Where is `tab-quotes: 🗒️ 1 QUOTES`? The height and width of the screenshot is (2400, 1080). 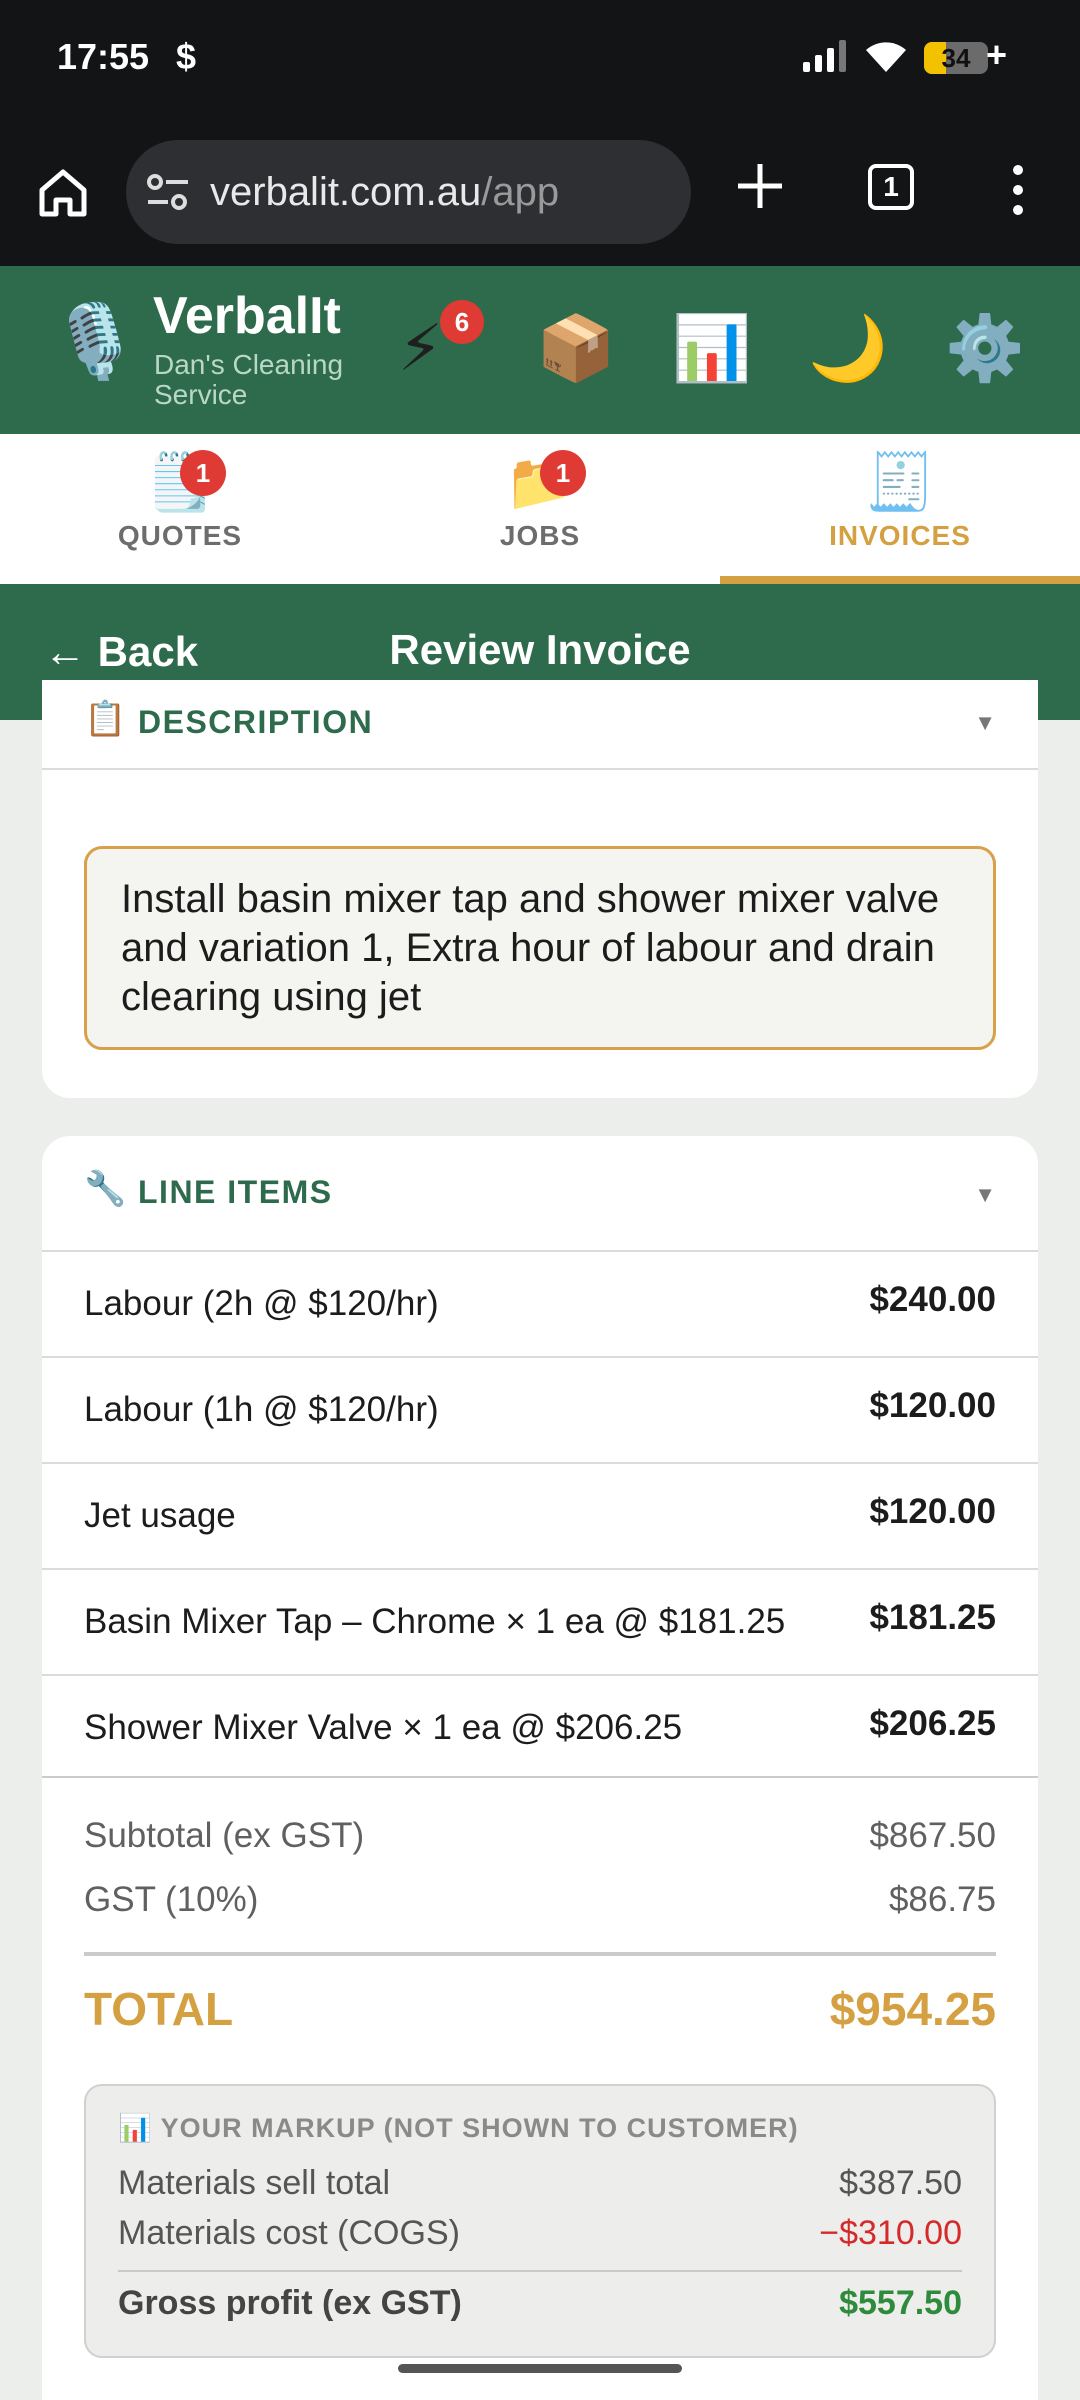 tab-quotes: 🗒️ 1 QUOTES is located at coordinates (180, 509).